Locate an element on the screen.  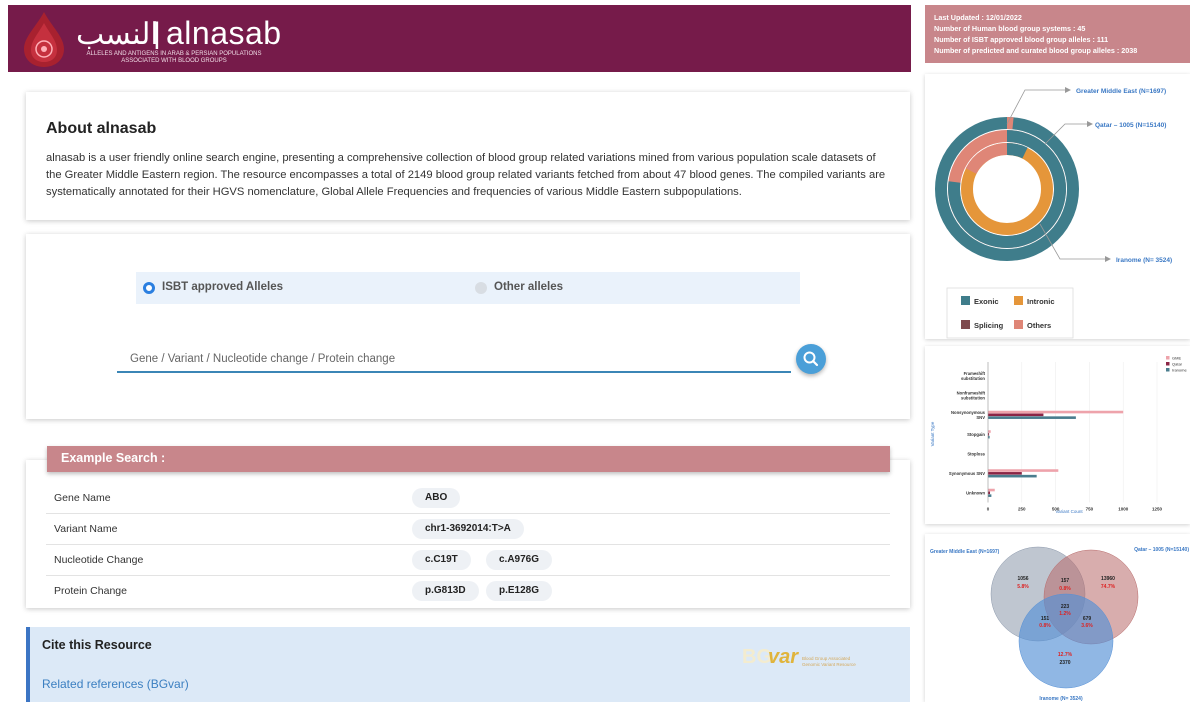
about-title: About alnasab is located at coordinates (101, 128).